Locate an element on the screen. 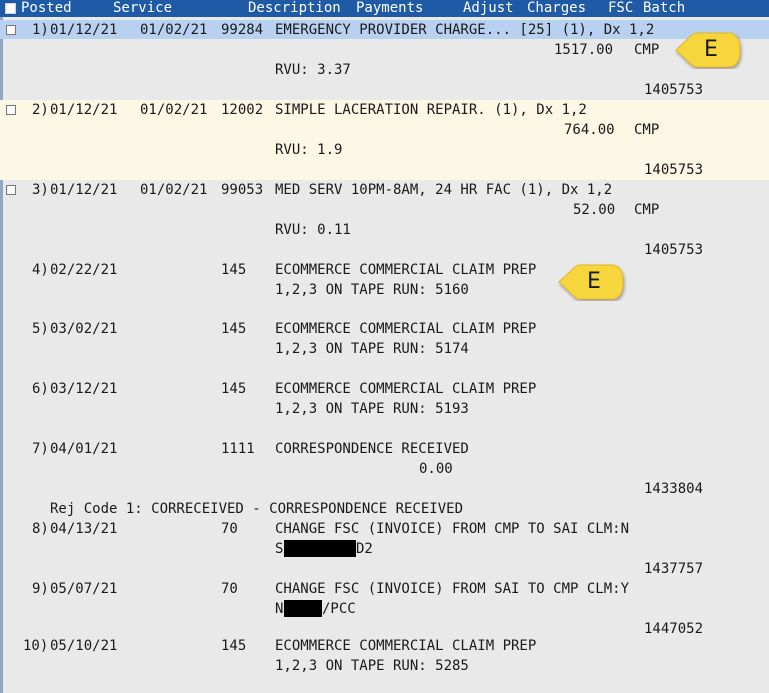  posted-date: 05/10/21 is located at coordinates (84, 646).